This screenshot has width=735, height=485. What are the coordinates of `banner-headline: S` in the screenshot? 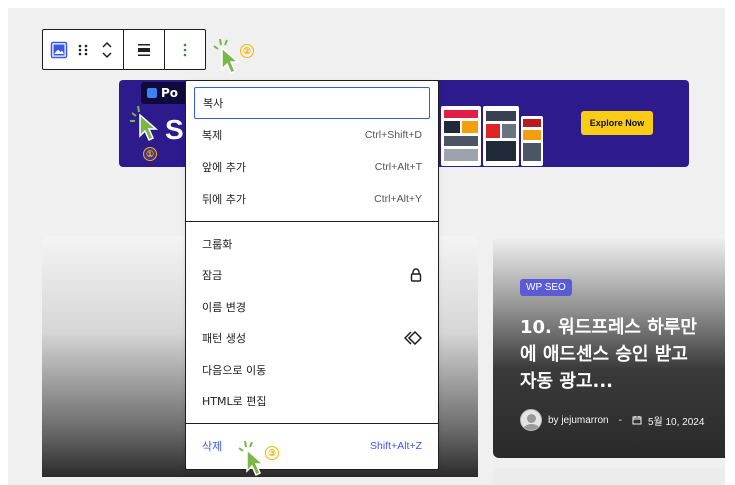 It's located at (174, 129).